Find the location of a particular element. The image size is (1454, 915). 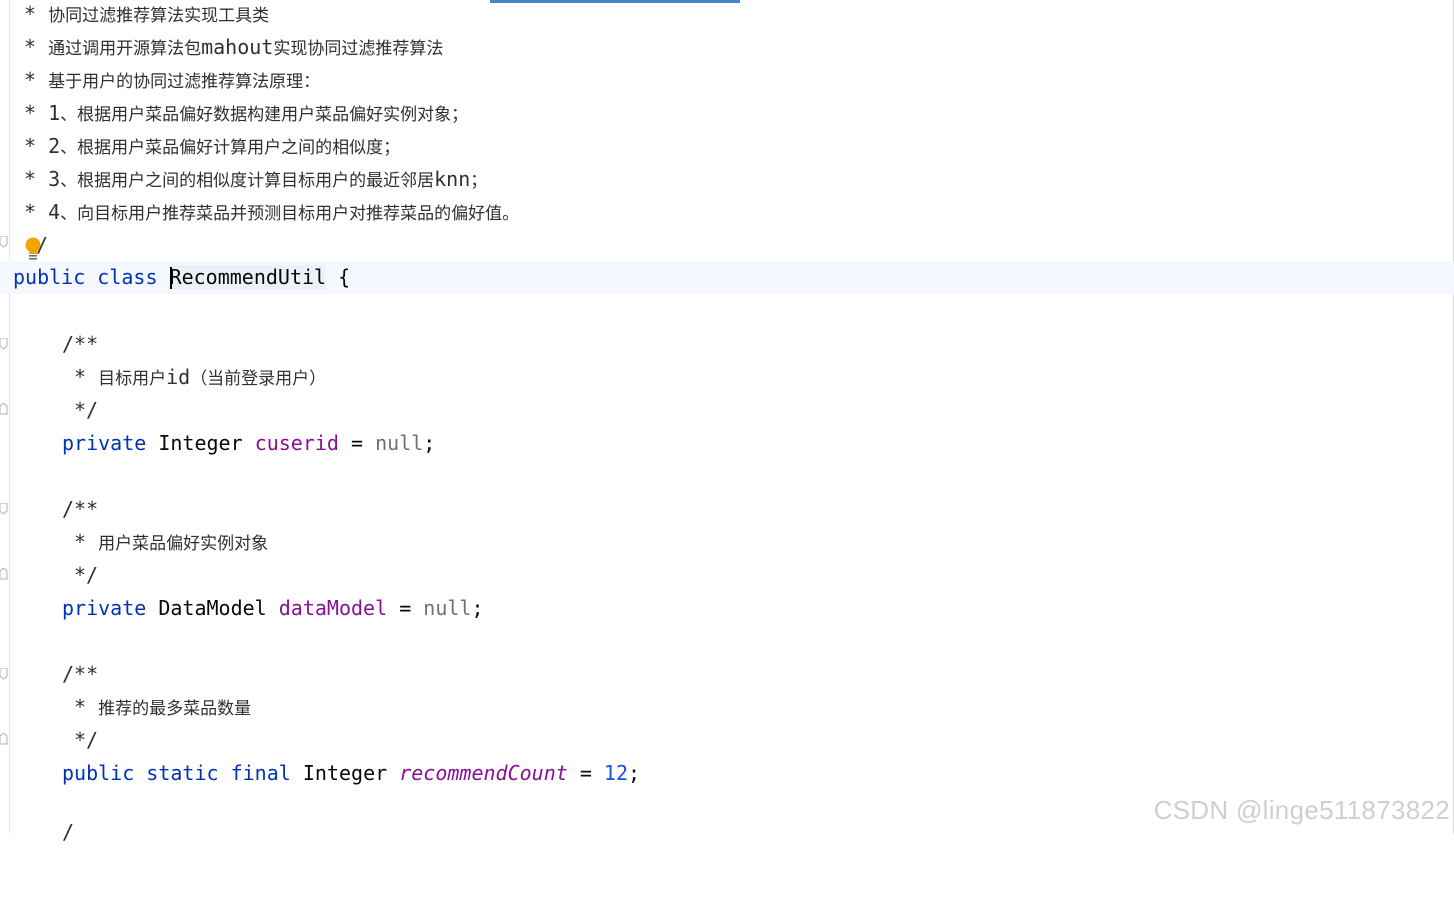

comment-text: （当前登录用户） is located at coordinates (258, 379).